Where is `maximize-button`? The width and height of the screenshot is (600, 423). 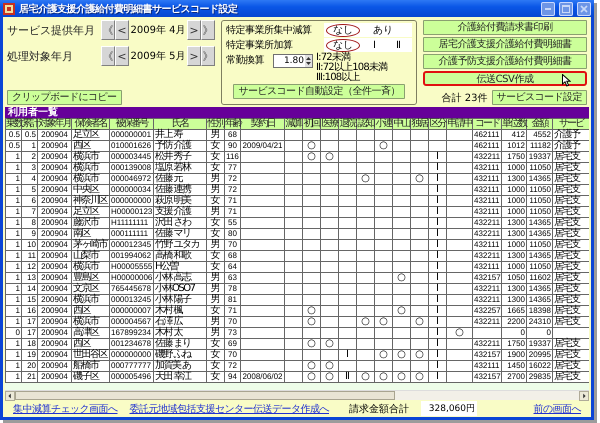 maximize-button is located at coordinates (566, 9).